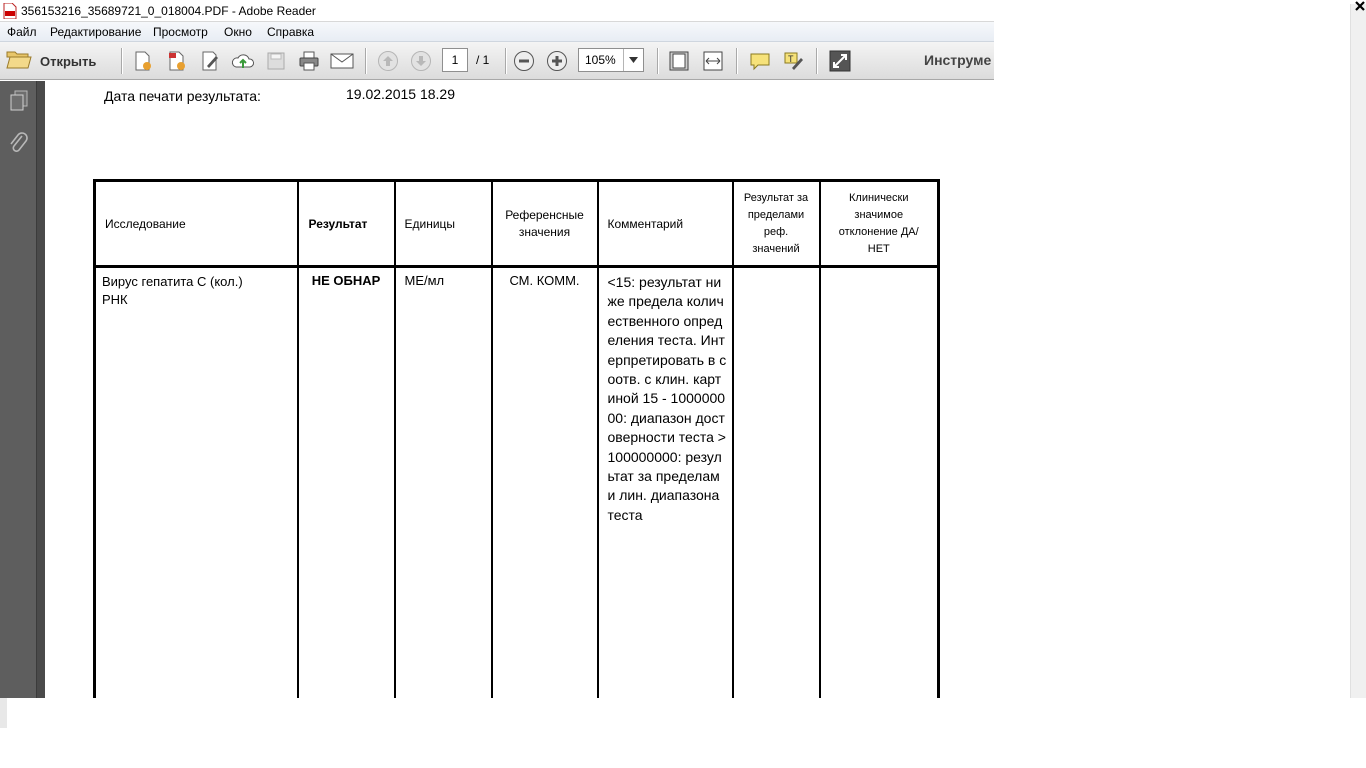  I want to click on chevron-down-icon, so click(633, 60).